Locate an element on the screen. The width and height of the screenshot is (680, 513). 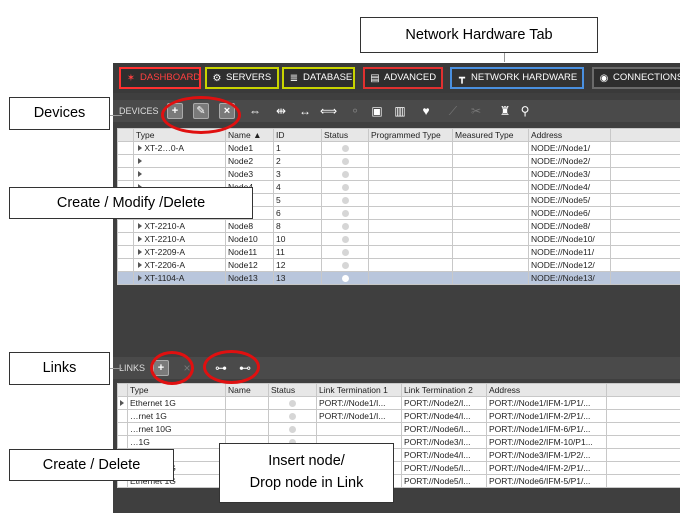
collapse-horizontal-icon: ⇹ is located at coordinates (281, 111).